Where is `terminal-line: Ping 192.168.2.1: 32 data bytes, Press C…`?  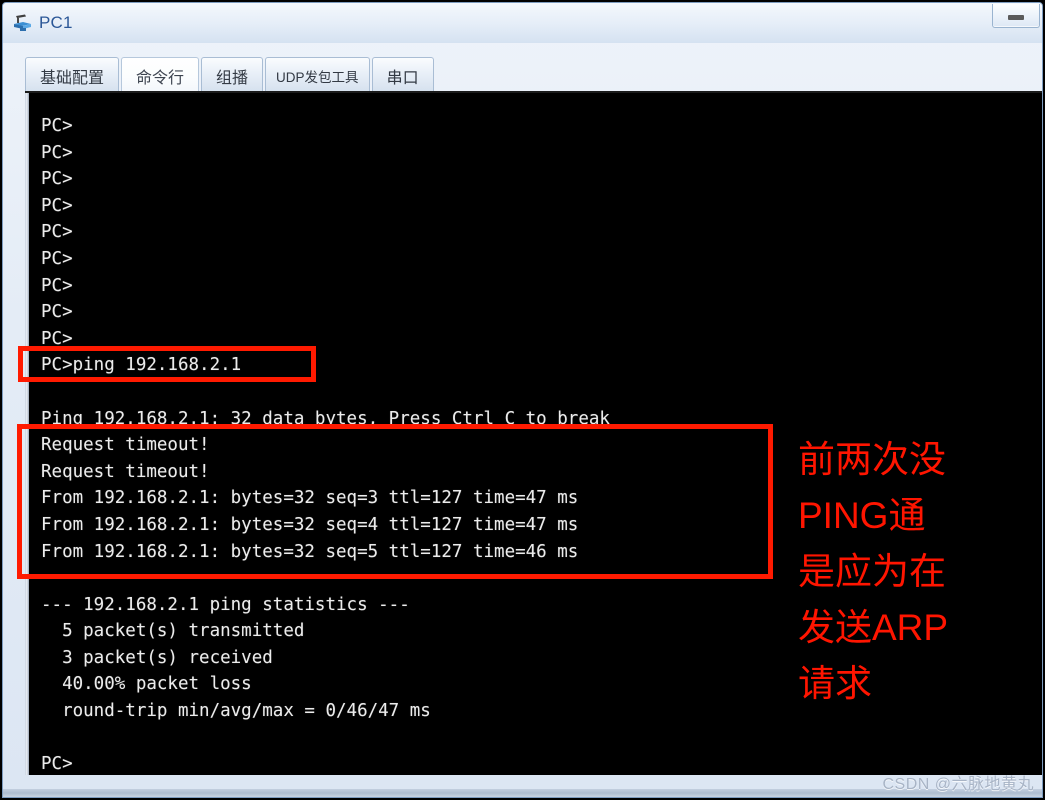 terminal-line: Ping 192.168.2.1: 32 data bytes, Press C… is located at coordinates (325, 418).